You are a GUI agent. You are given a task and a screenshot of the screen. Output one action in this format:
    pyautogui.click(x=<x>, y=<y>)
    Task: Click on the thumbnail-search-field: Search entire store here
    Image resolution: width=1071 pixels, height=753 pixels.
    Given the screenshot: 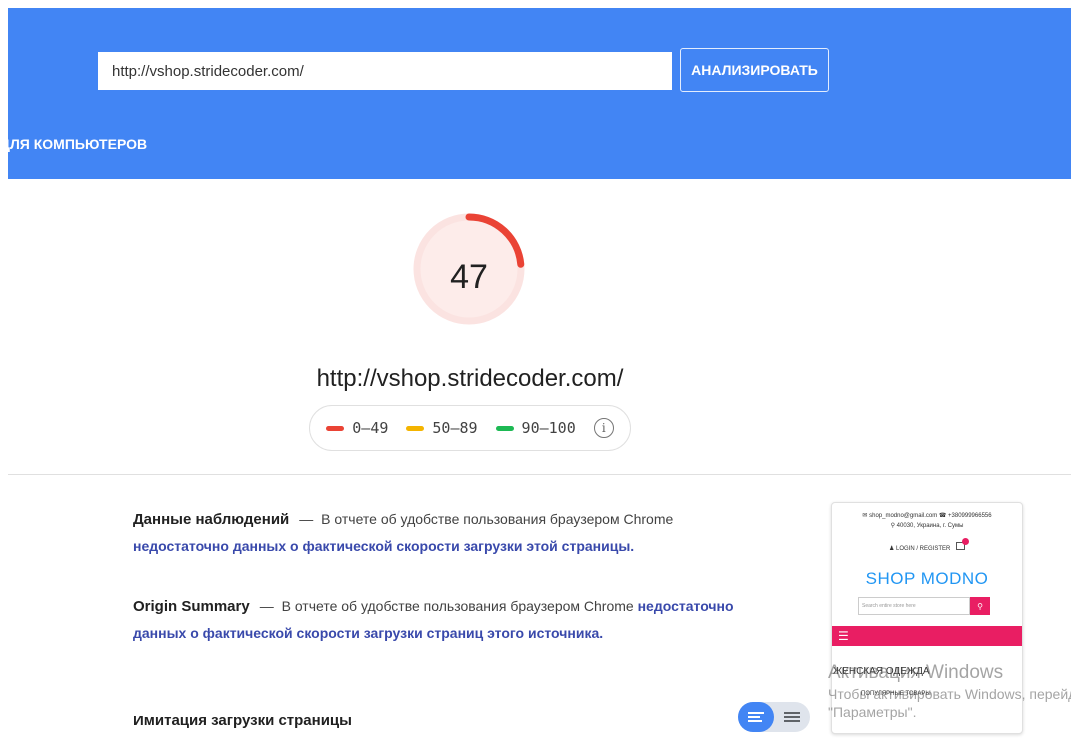 What is the action you would take?
    pyautogui.click(x=914, y=606)
    